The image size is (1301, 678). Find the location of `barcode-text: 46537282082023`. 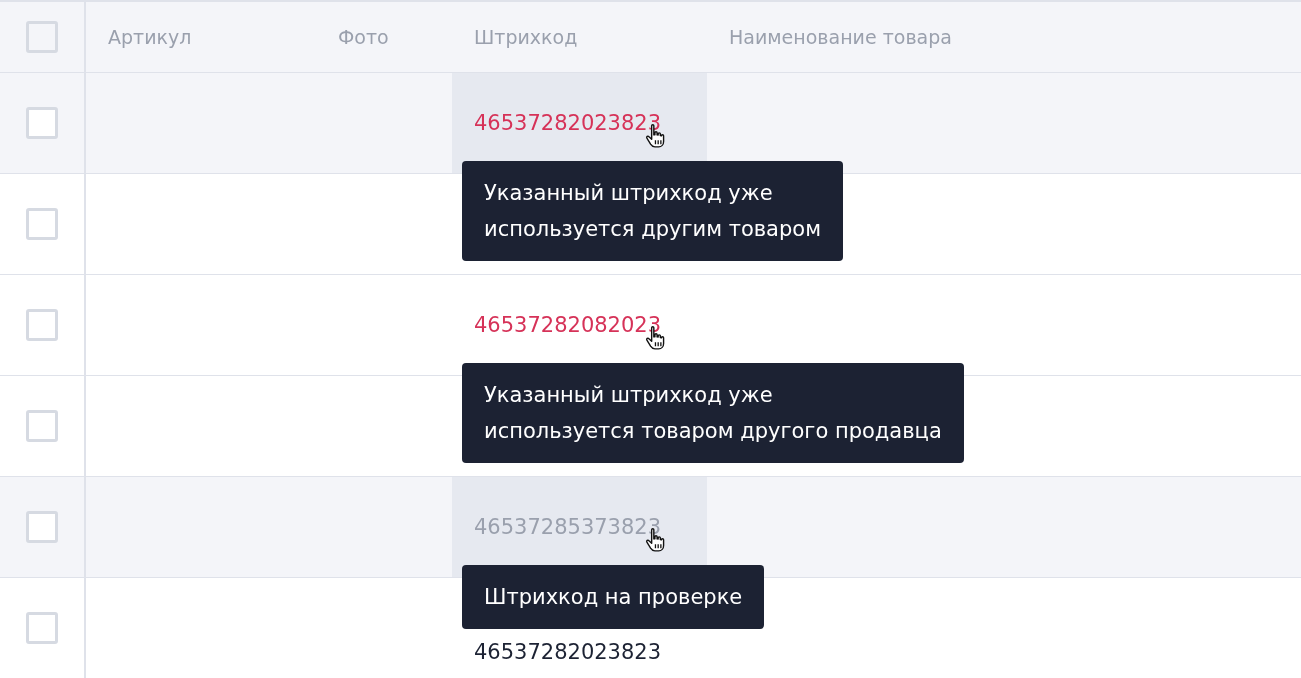

barcode-text: 46537282082023 is located at coordinates (568, 325).